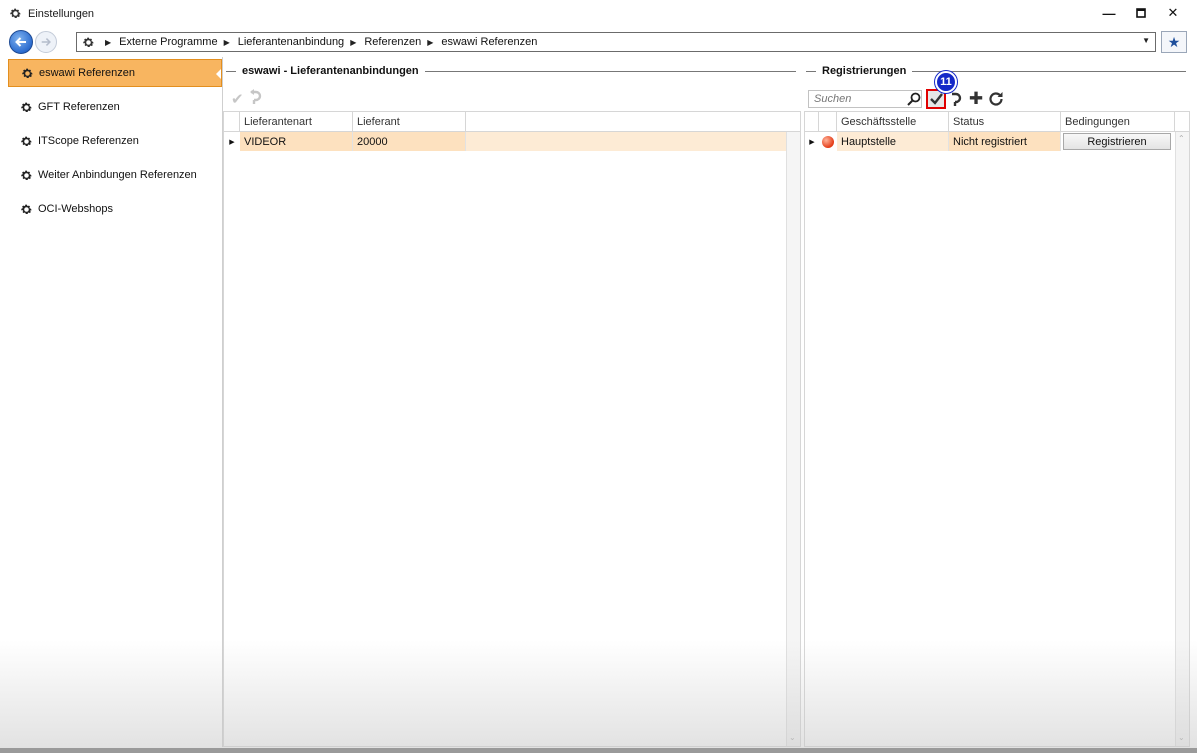 The height and width of the screenshot is (753, 1197). Describe the element at coordinates (598, 750) in the screenshot. I see `window-border` at that location.